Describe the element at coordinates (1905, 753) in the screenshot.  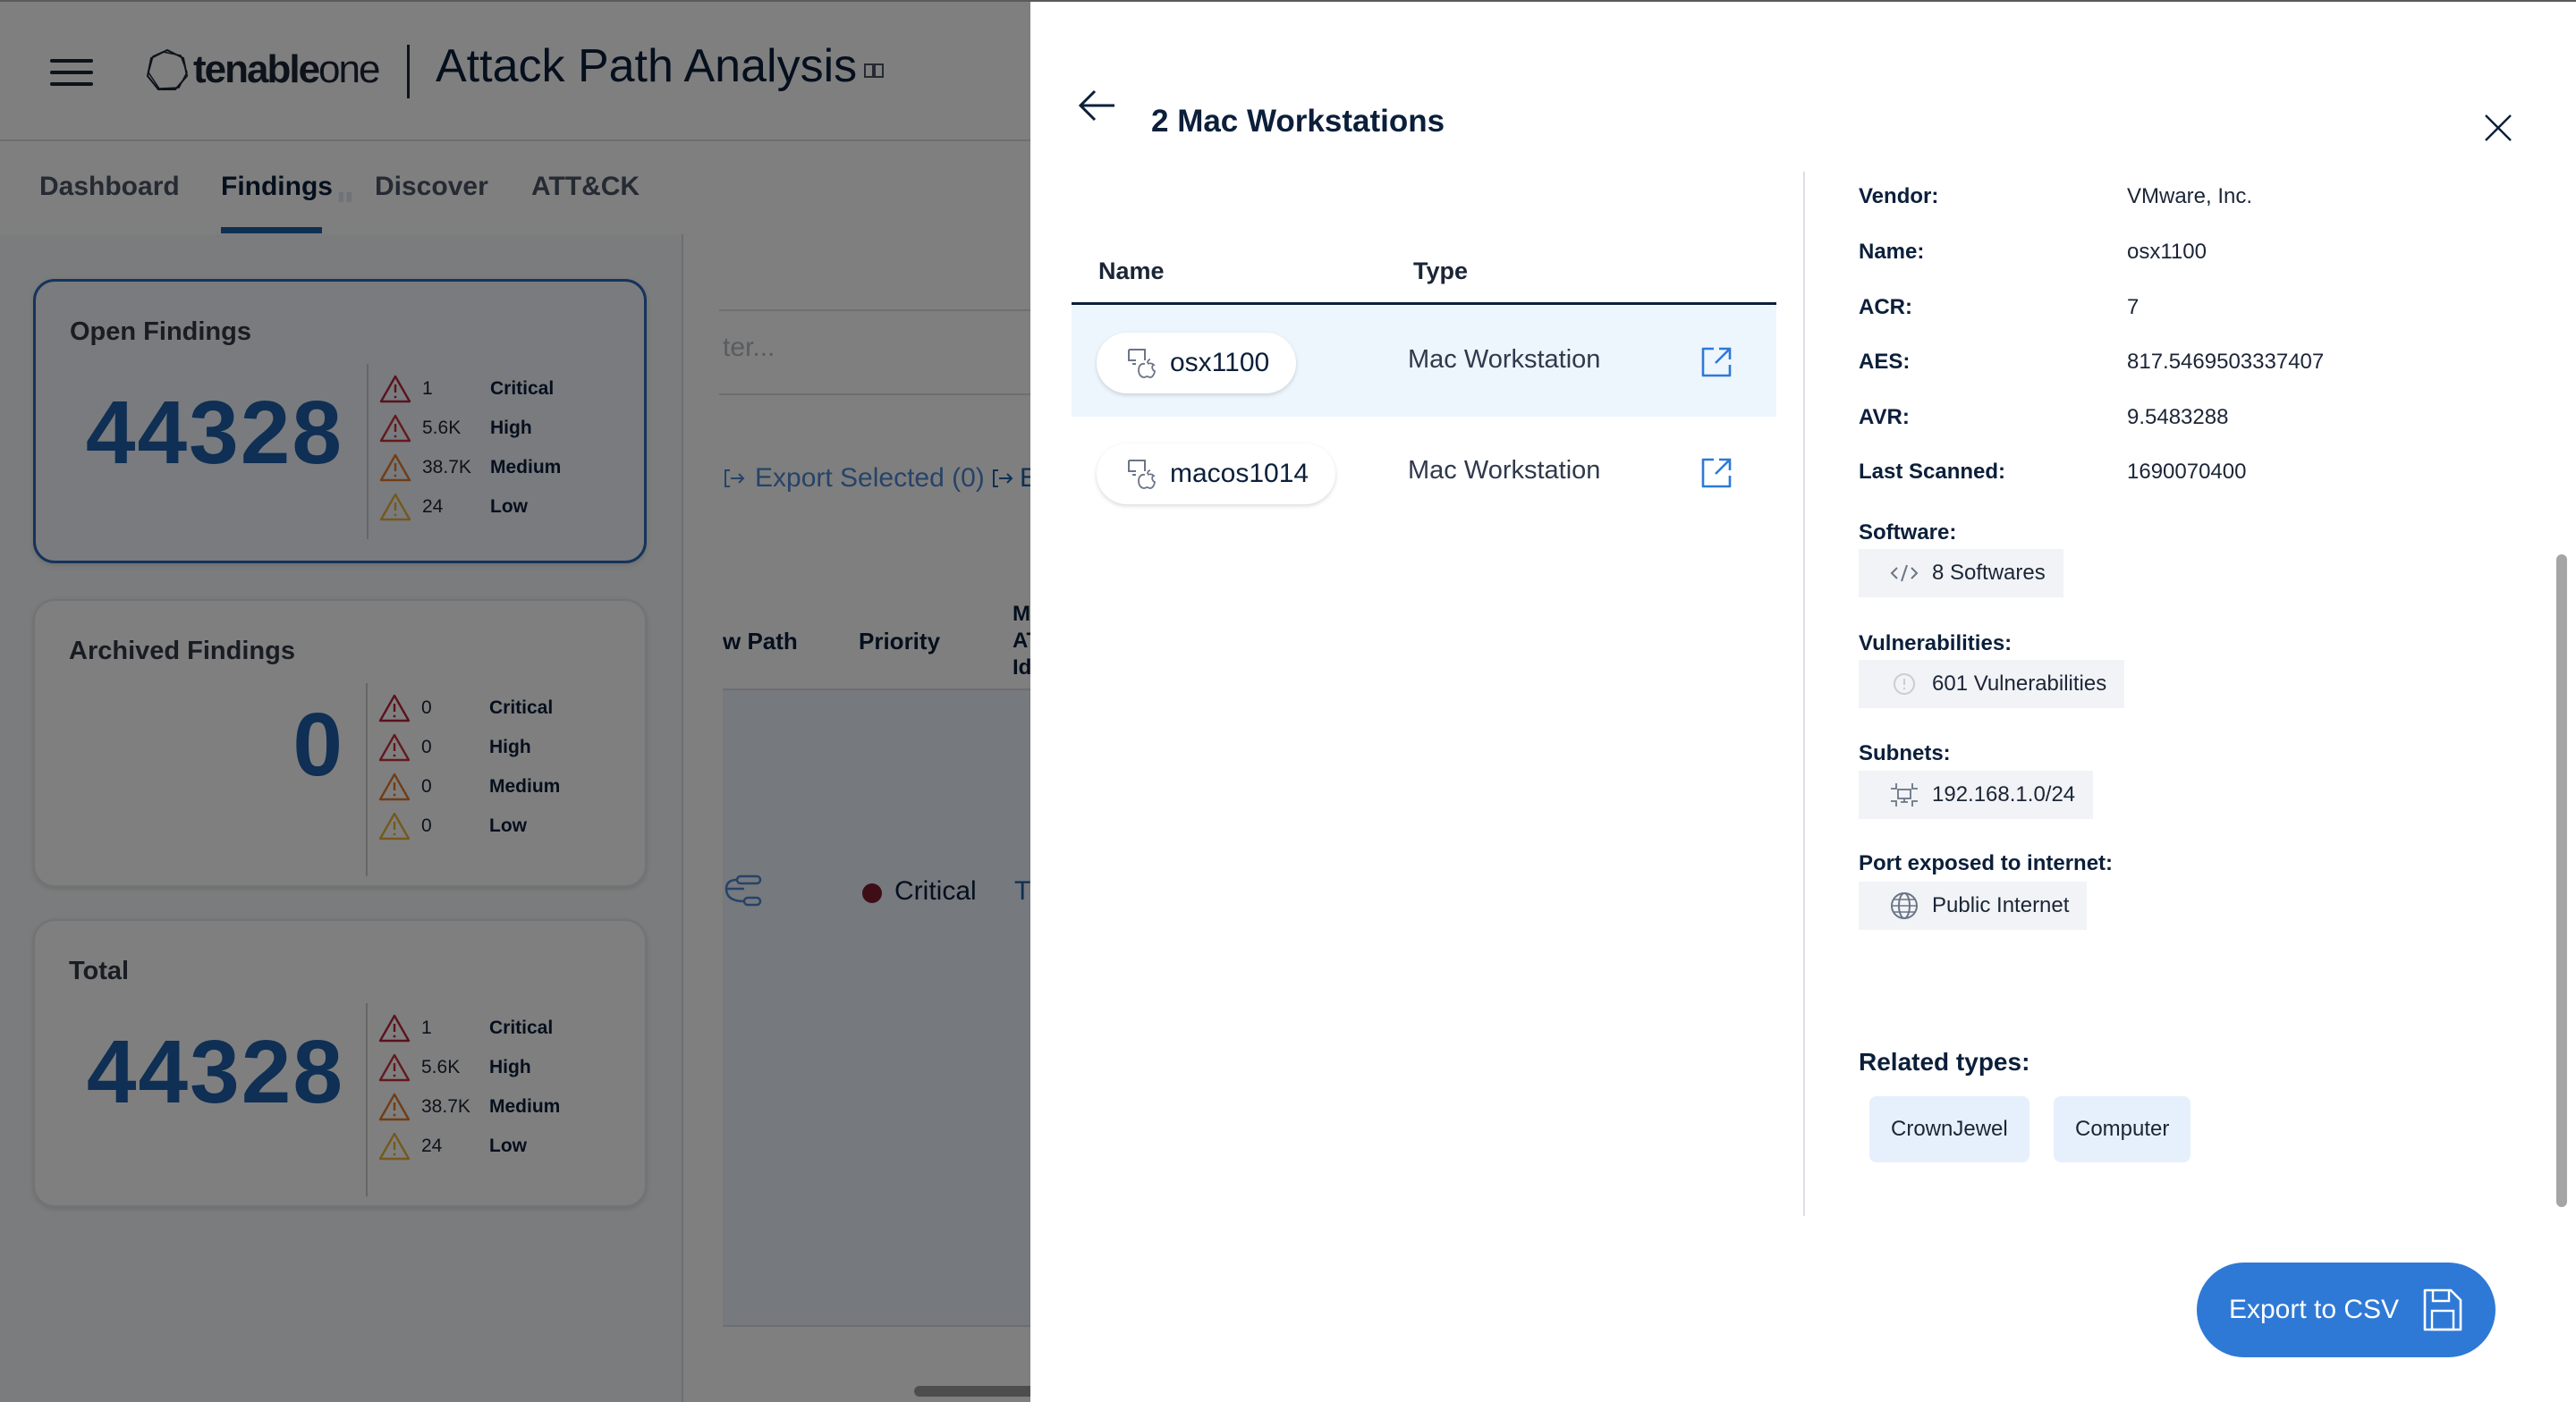
I see `subnets-label: Subnets:` at that location.